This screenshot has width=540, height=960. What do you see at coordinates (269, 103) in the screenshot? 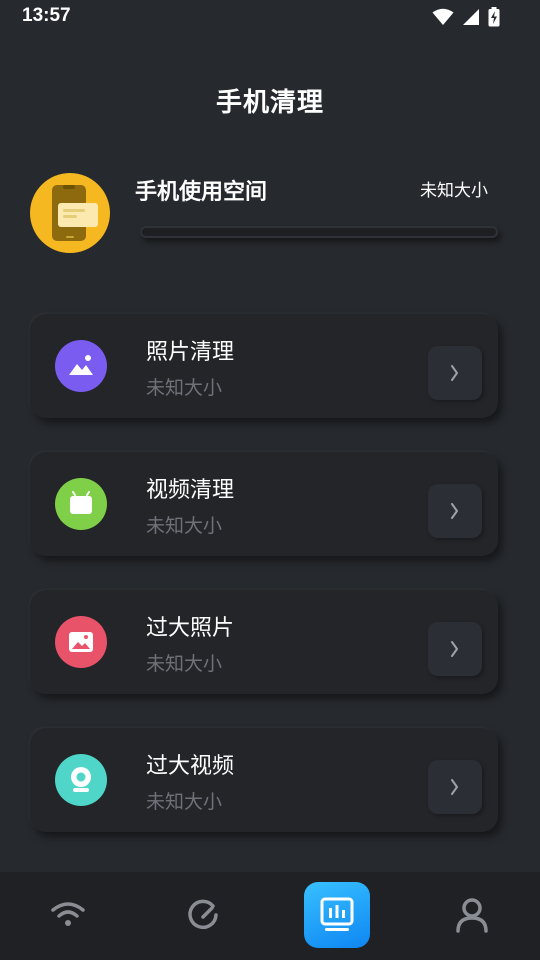
I see `page-title: 手机清理` at bounding box center [269, 103].